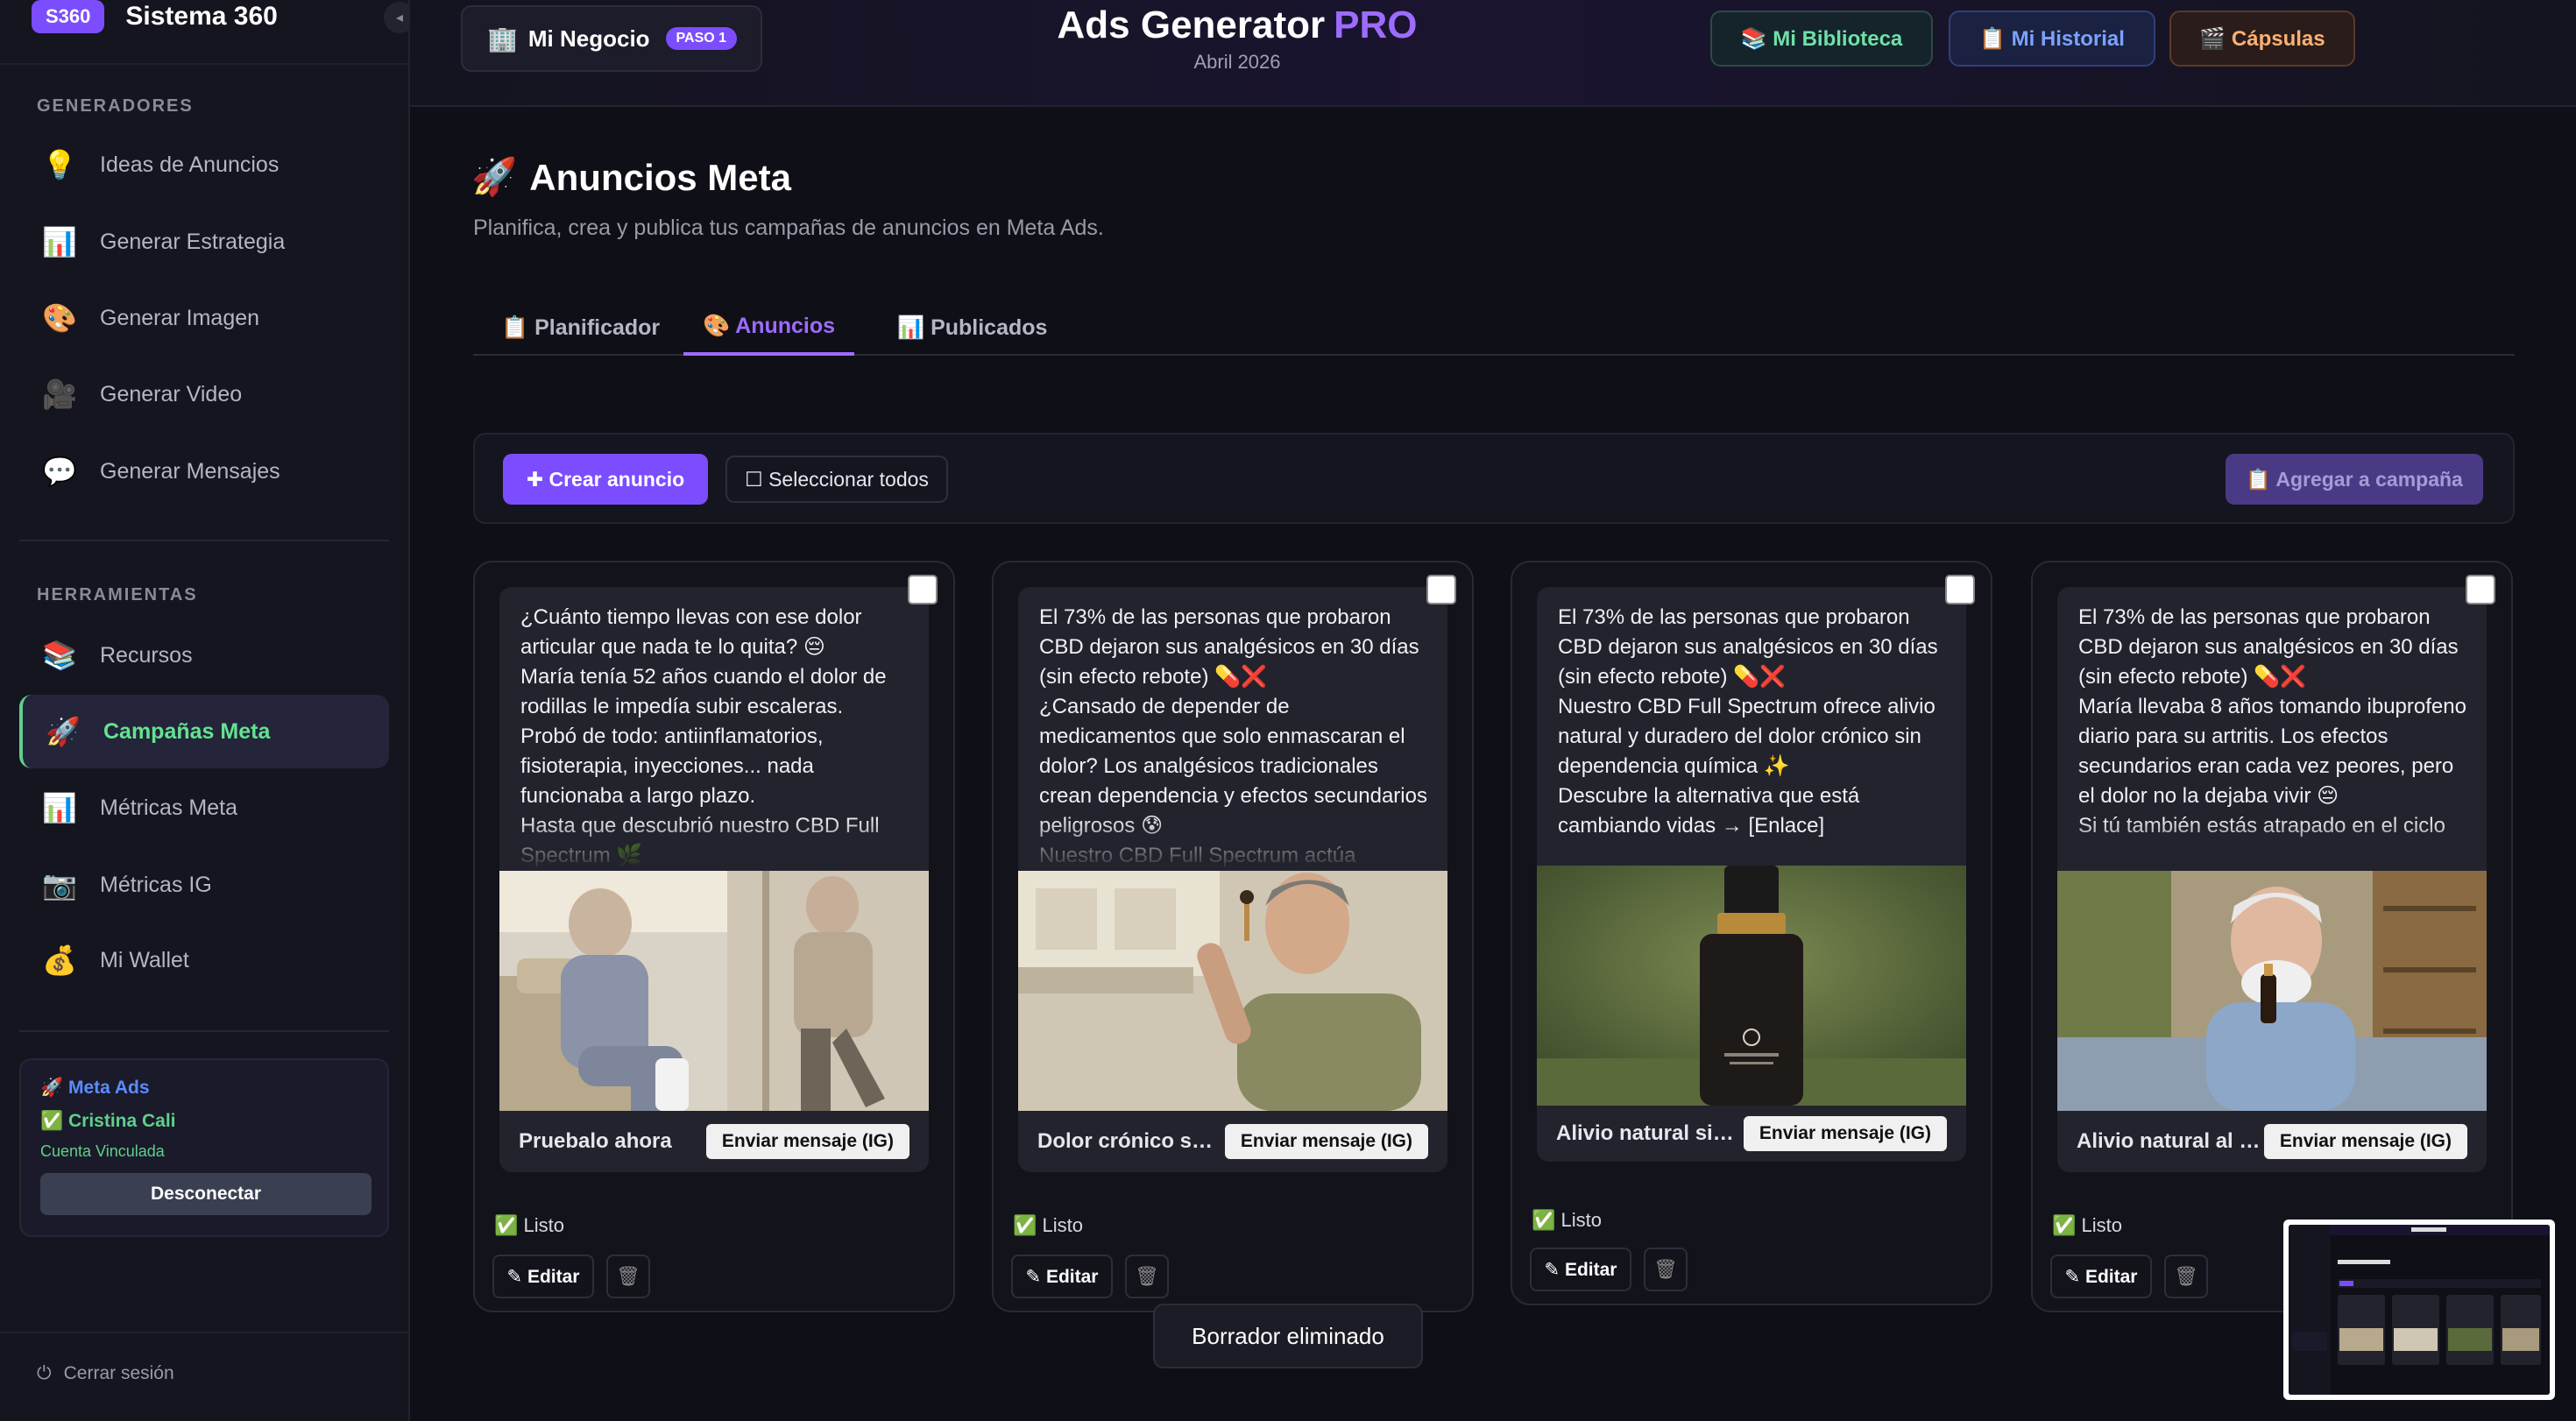  I want to click on books-icon: 📚, so click(59, 655).